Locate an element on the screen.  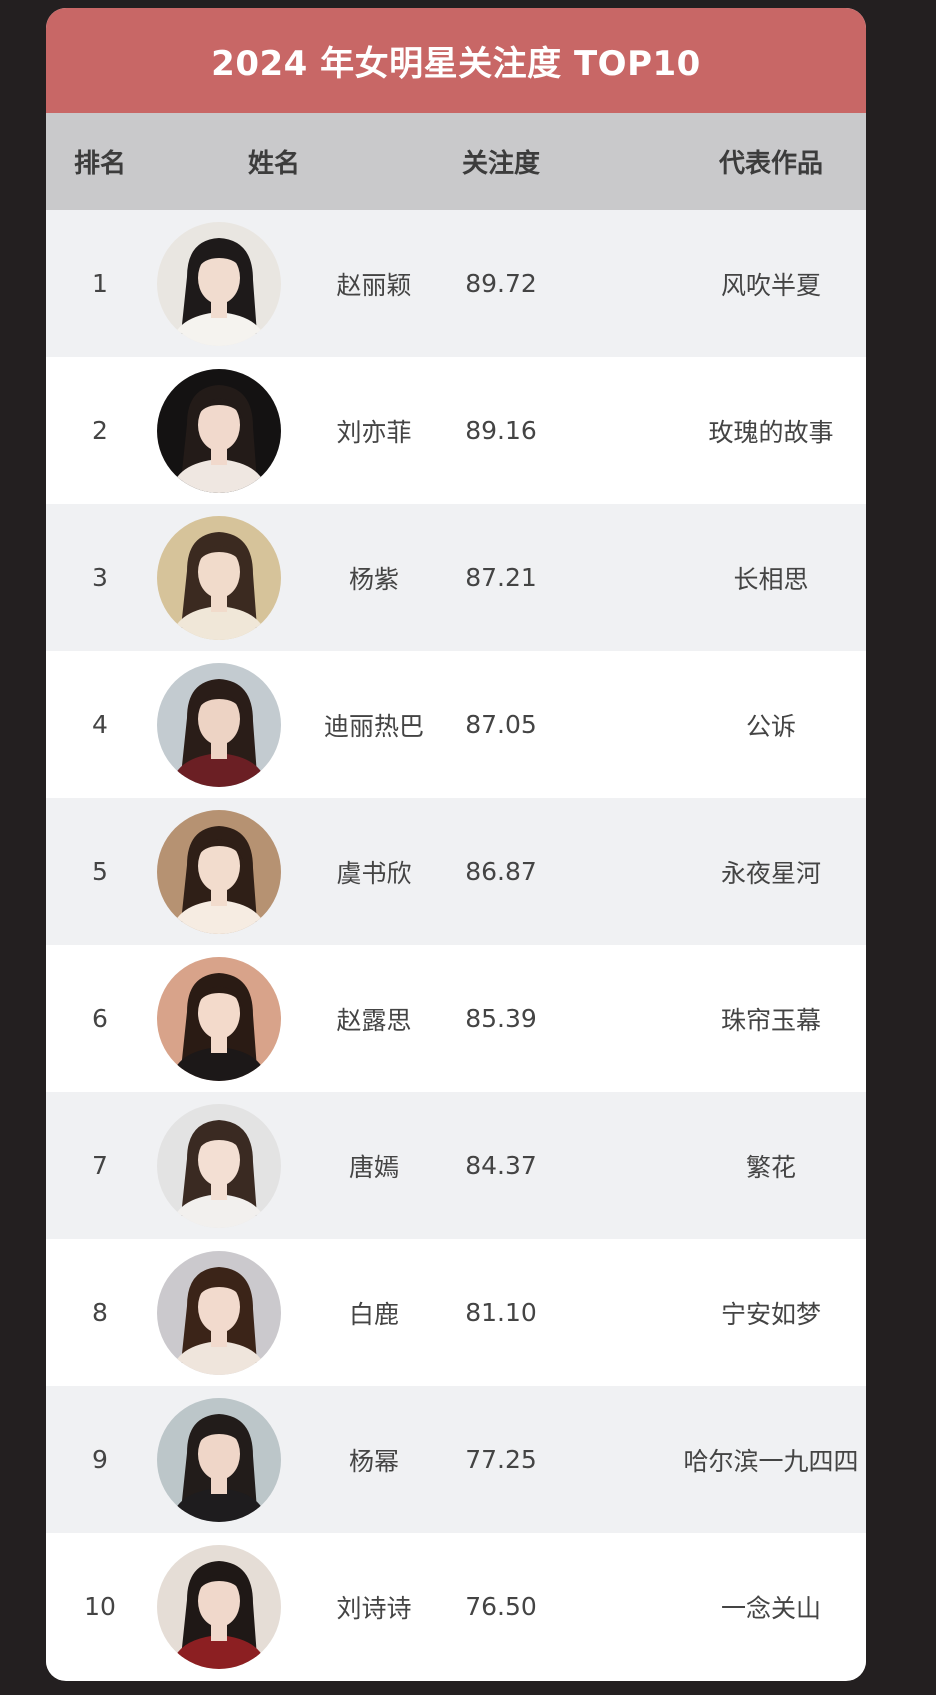
rank-cell: 3 is located at coordinates (100, 577).